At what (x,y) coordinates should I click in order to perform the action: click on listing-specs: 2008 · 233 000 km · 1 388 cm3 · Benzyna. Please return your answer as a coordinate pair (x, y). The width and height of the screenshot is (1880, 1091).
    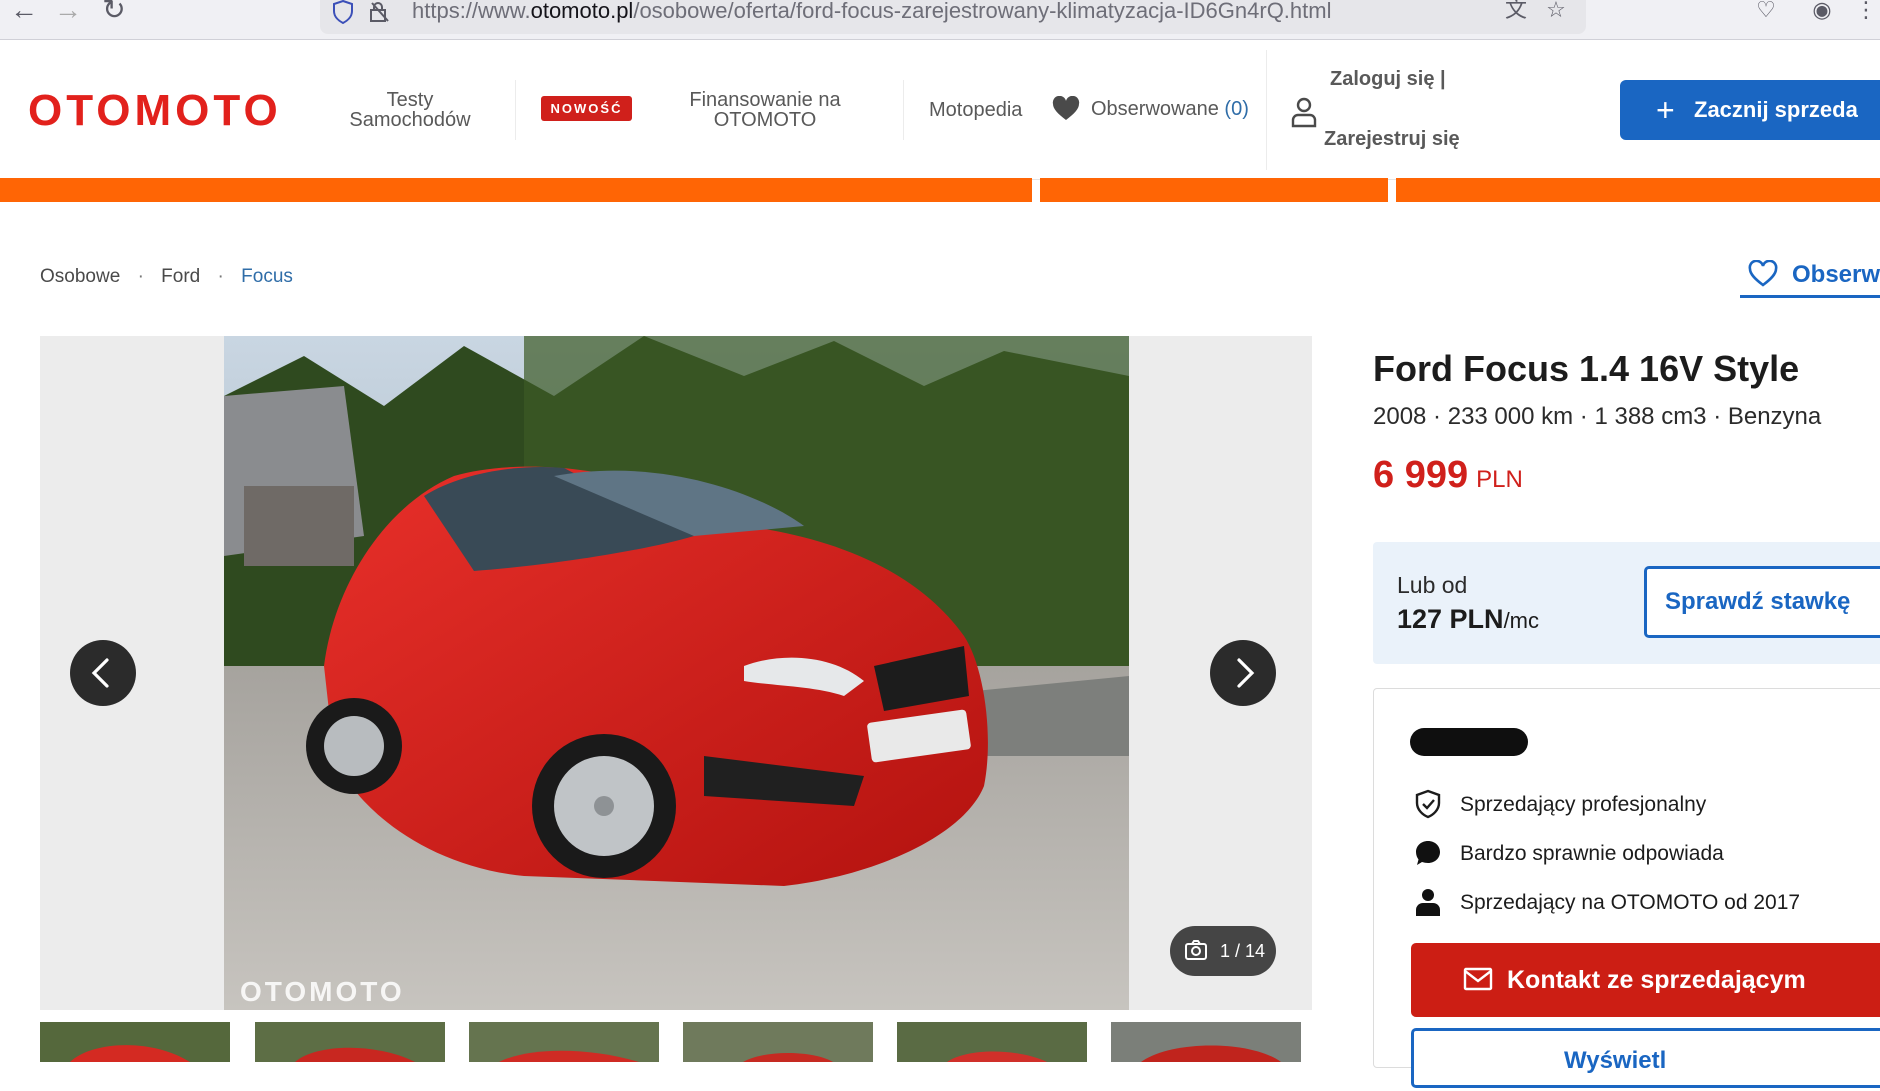
    Looking at the image, I should click on (1597, 416).